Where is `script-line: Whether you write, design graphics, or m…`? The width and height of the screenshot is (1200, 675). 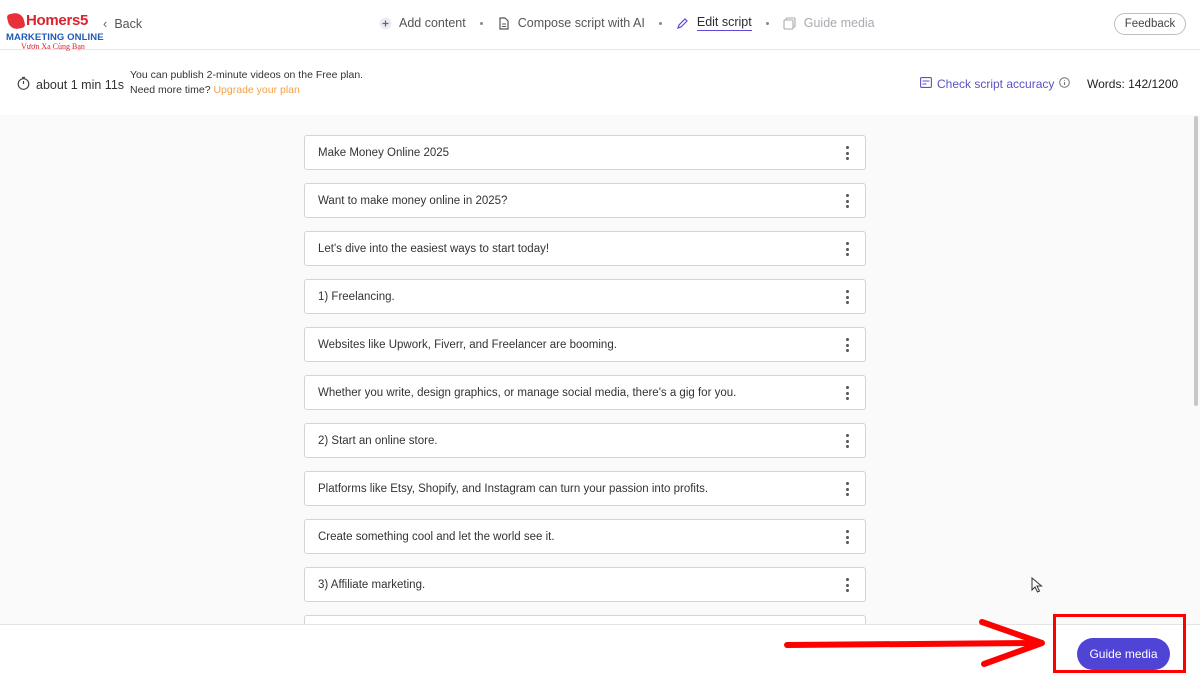 script-line: Whether you write, design graphics, or m… is located at coordinates (585, 392).